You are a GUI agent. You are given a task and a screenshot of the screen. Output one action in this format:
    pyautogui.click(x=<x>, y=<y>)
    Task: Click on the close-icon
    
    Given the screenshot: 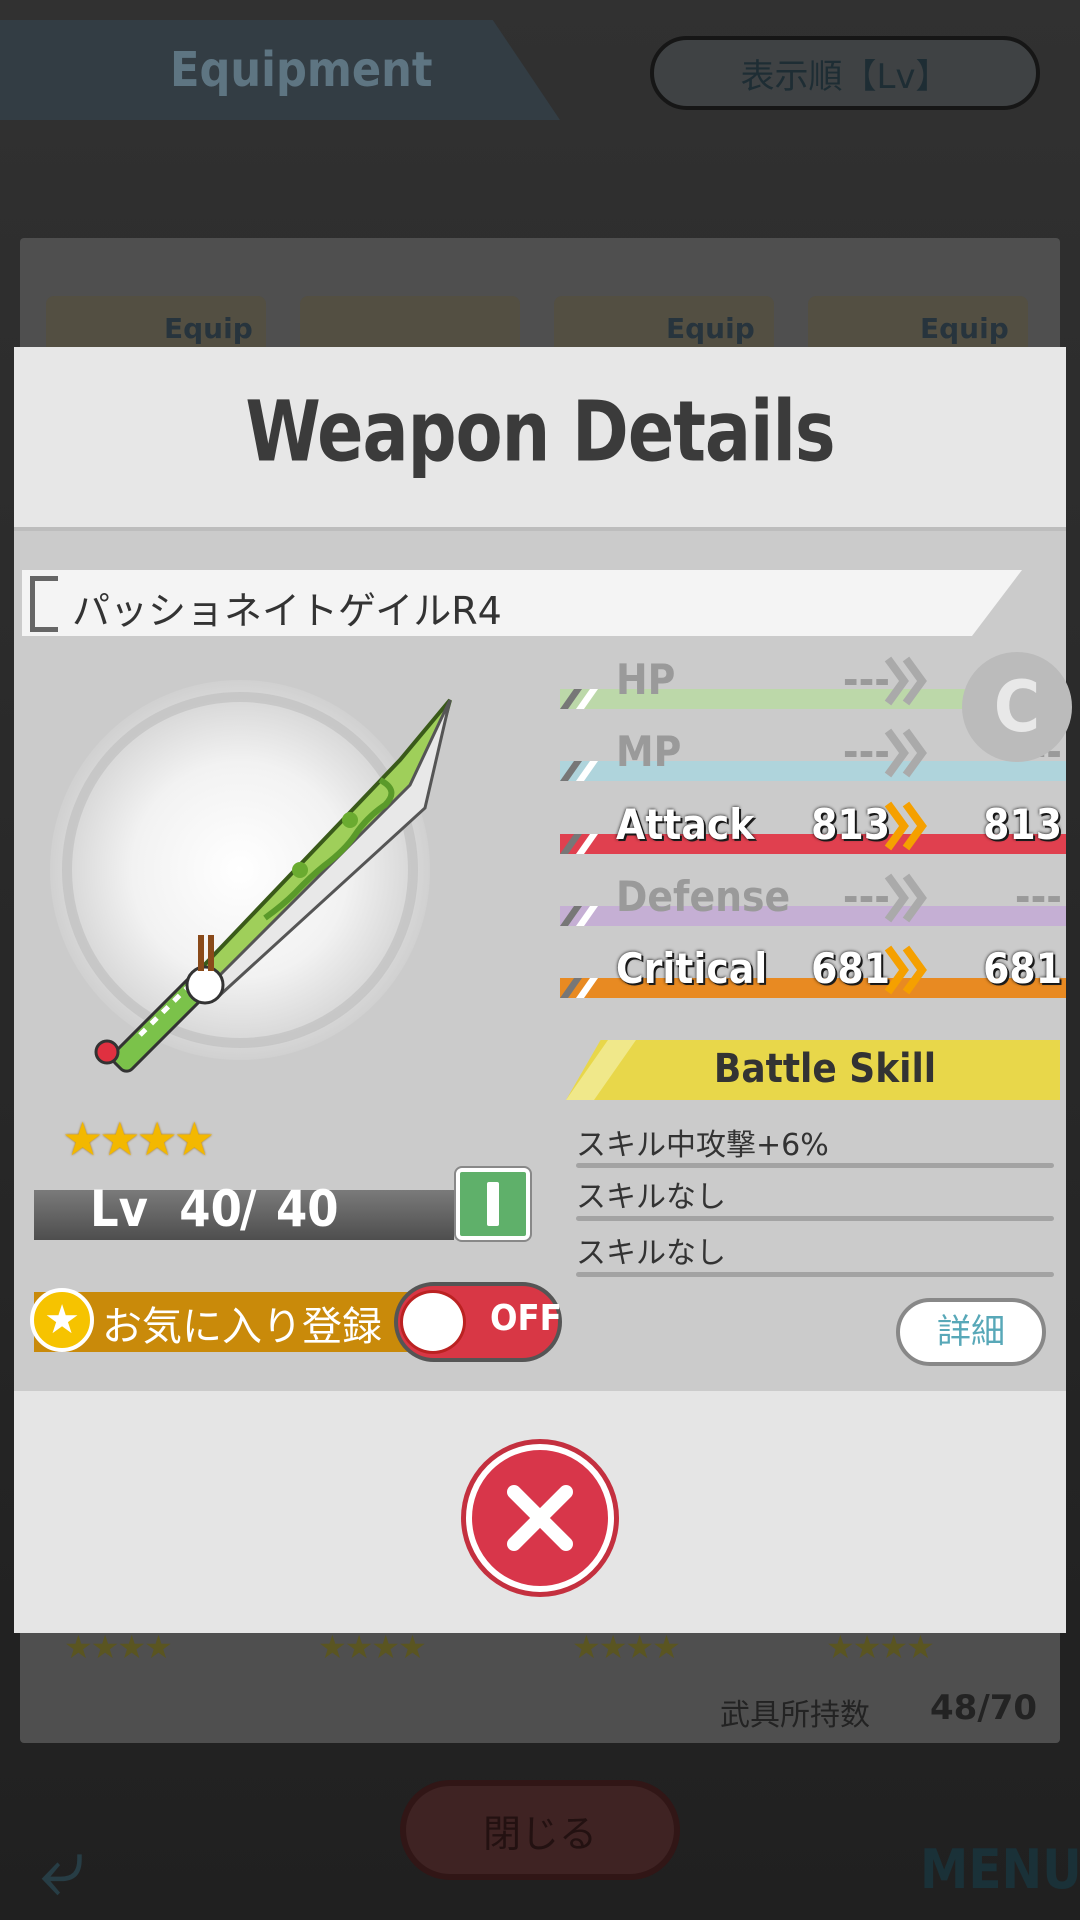 What is the action you would take?
    pyautogui.click(x=540, y=1518)
    